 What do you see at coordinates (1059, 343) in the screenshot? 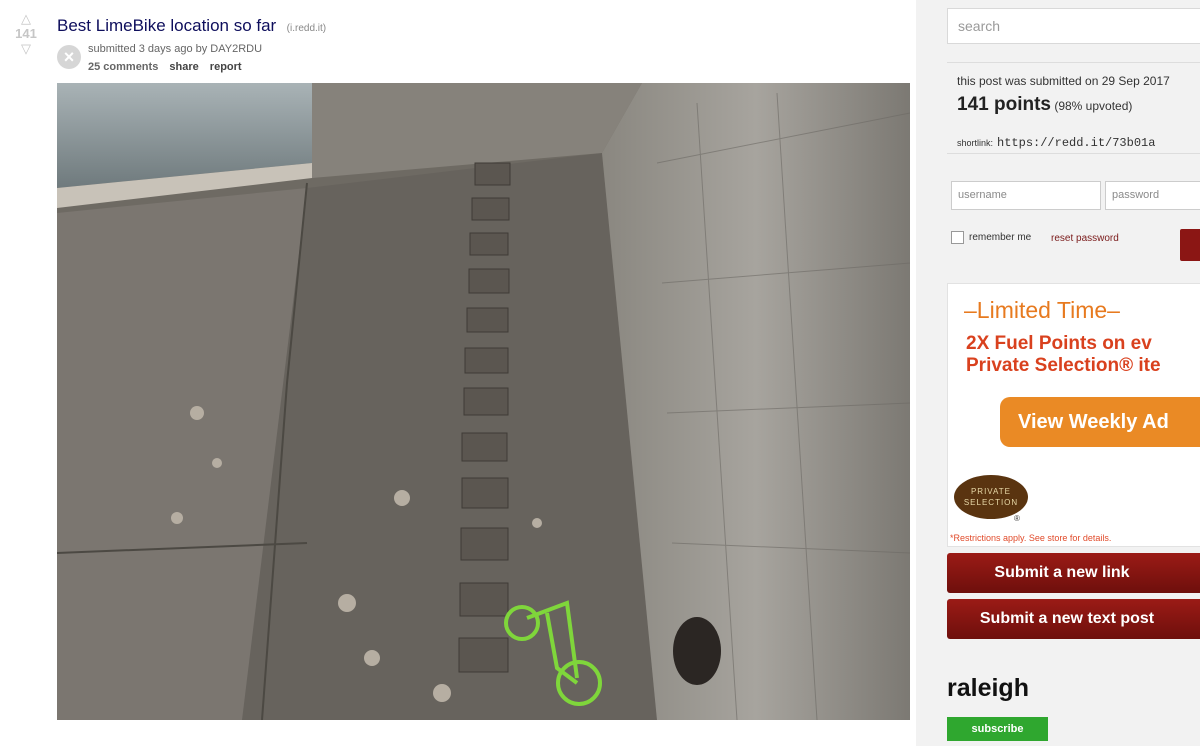
I see `ad-headline-line1: 2X Fuel Points on ev` at bounding box center [1059, 343].